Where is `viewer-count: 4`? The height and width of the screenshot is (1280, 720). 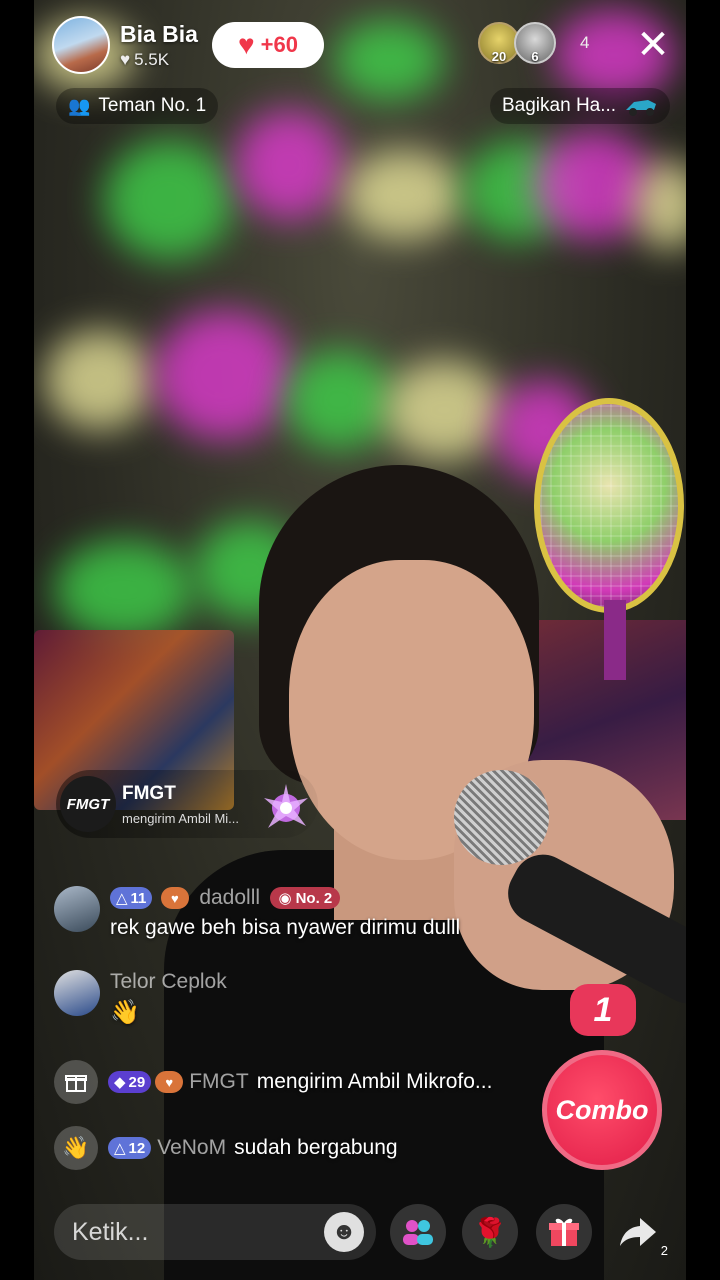 viewer-count: 4 is located at coordinates (584, 43).